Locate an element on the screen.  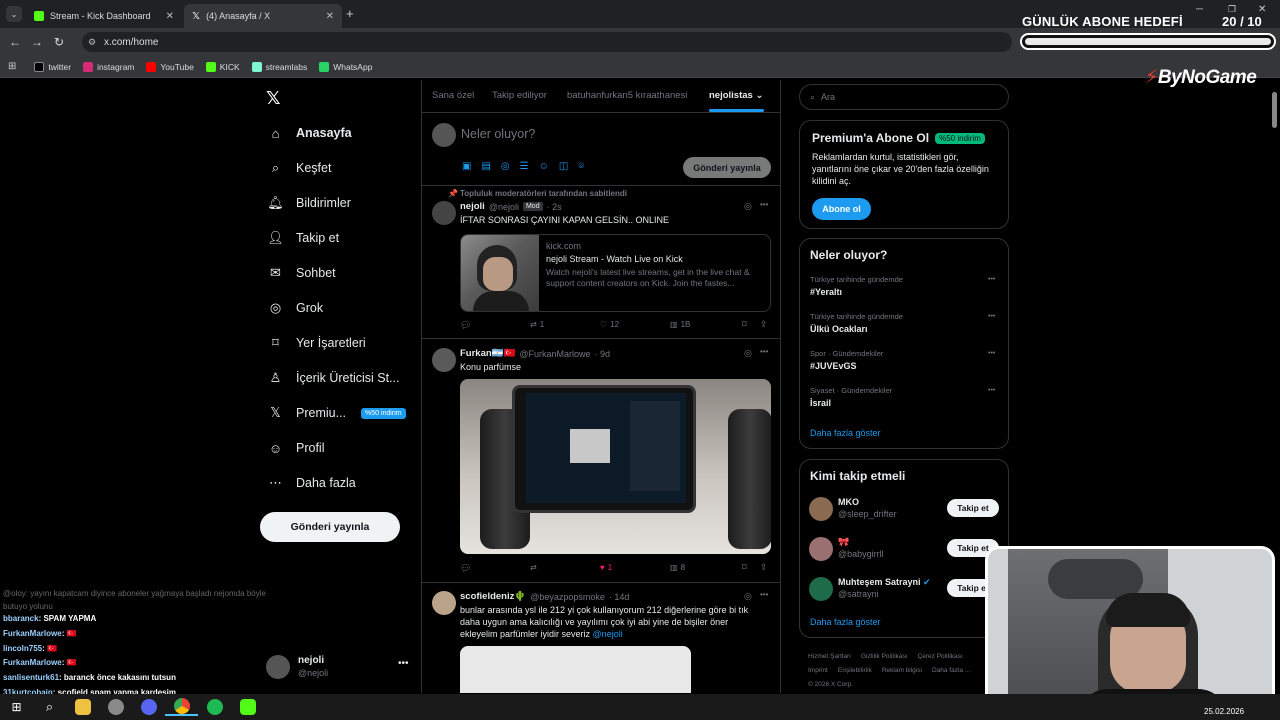
trend-name: #JUVEvGS is located at coordinates (833, 366).